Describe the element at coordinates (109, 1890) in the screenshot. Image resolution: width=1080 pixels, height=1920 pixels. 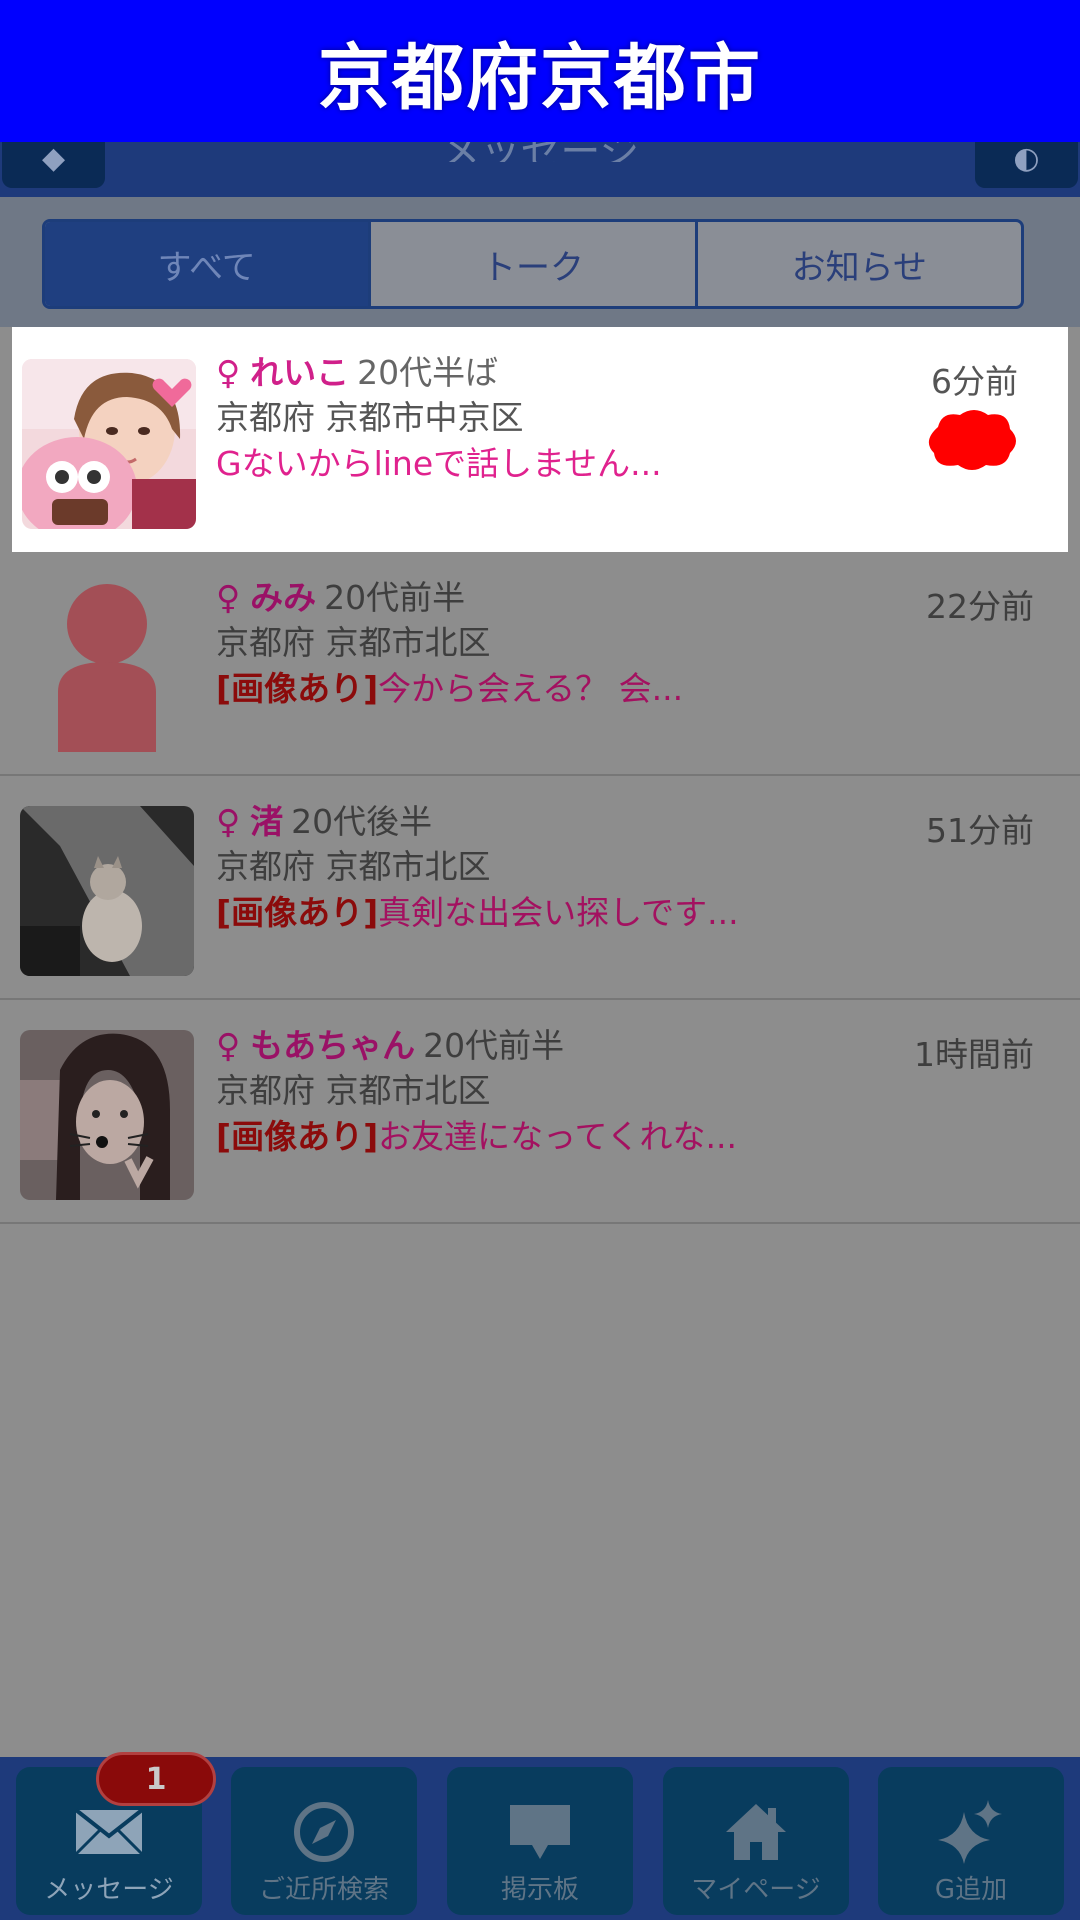
I see `nav-label: メッセージ` at that location.